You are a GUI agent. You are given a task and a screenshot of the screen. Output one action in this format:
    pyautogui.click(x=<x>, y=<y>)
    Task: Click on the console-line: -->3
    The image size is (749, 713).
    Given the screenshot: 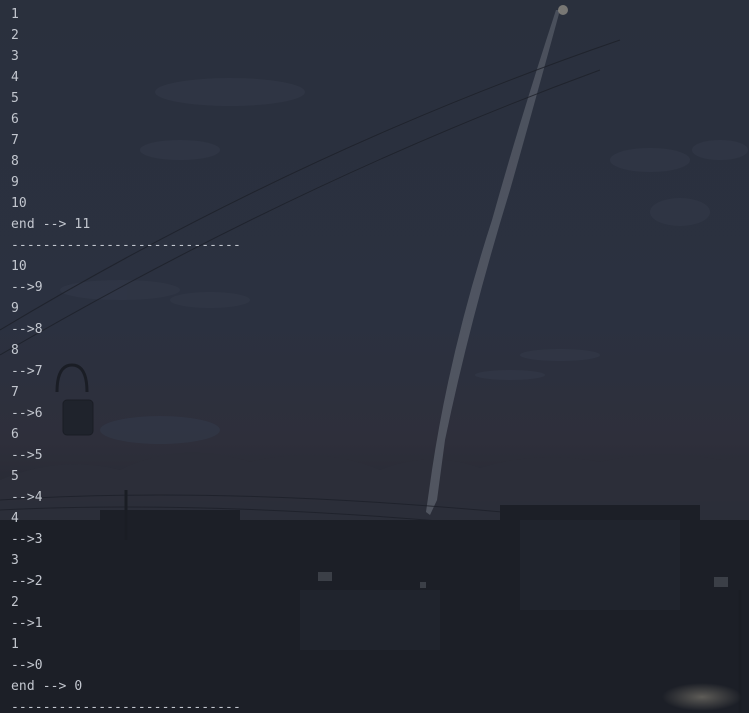 What is the action you would take?
    pyautogui.click(x=27, y=539)
    